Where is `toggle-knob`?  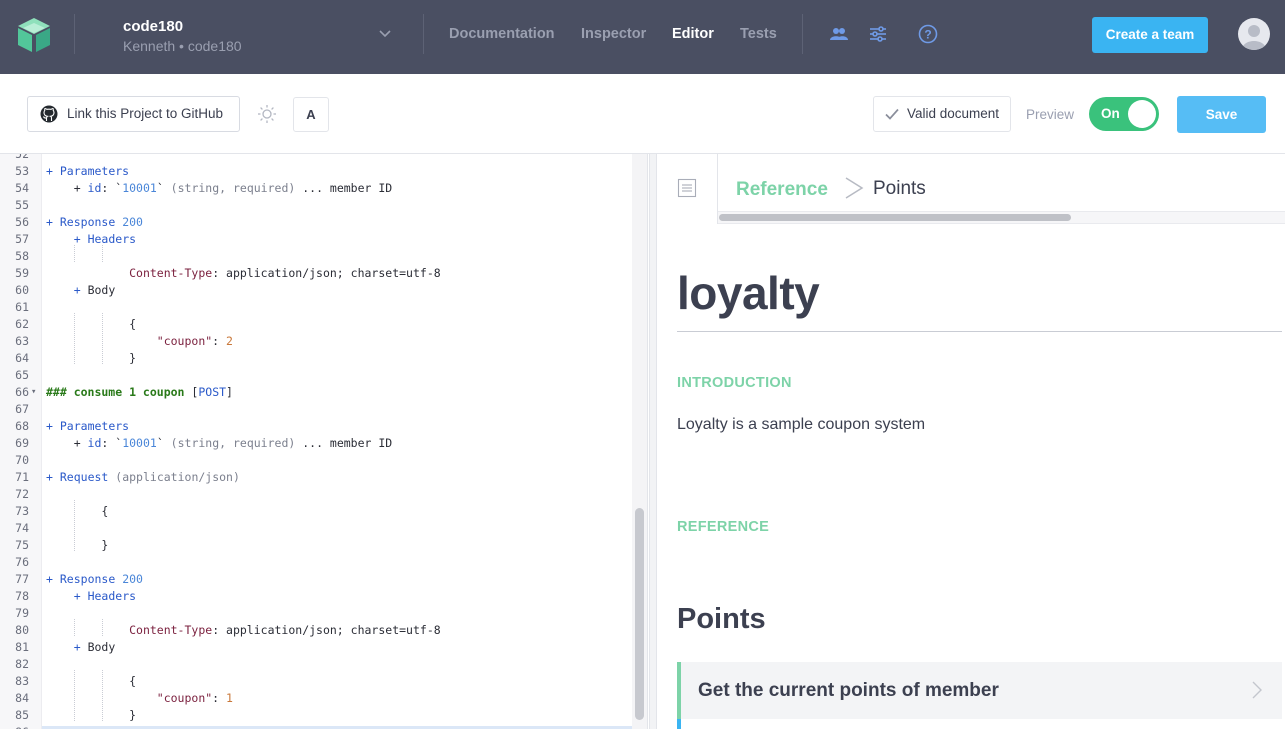 toggle-knob is located at coordinates (1142, 114).